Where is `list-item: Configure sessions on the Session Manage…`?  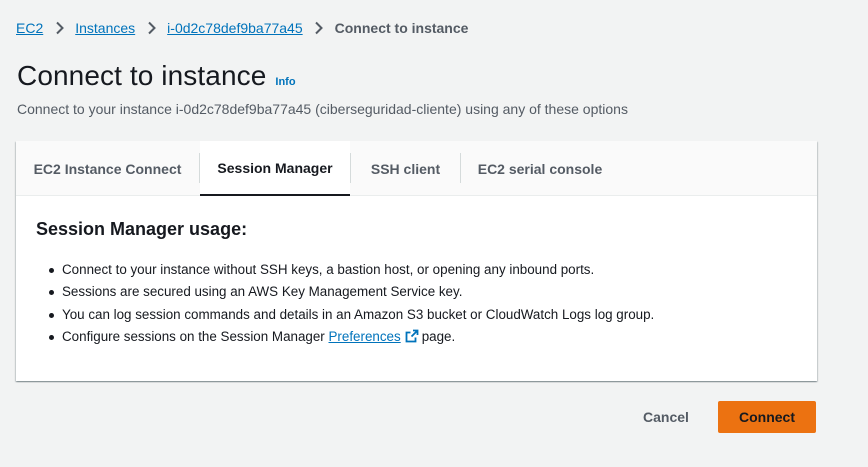
list-item: Configure sessions on the Session Manage… is located at coordinates (351, 339).